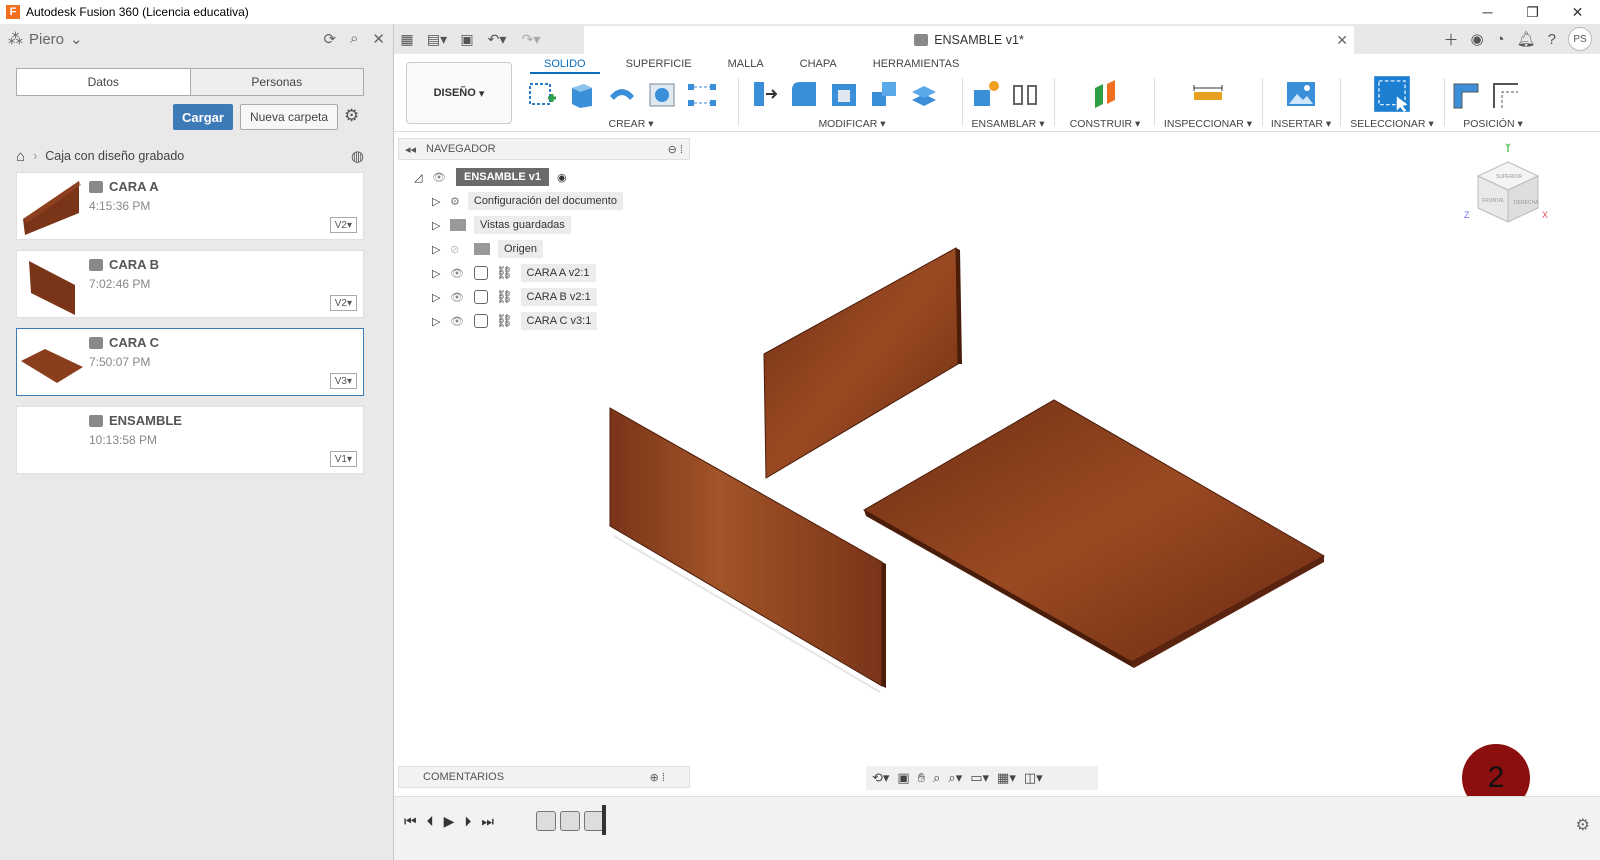 The image size is (1600, 860). Describe the element at coordinates (804, 94) in the screenshot. I see `fillet-icon` at that location.